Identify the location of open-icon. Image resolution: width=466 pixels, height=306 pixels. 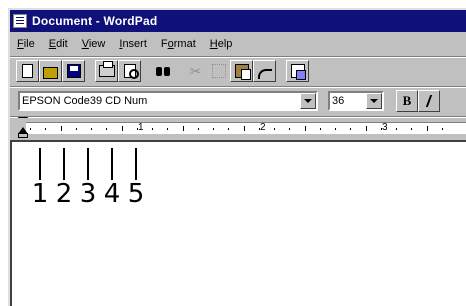
(50, 72).